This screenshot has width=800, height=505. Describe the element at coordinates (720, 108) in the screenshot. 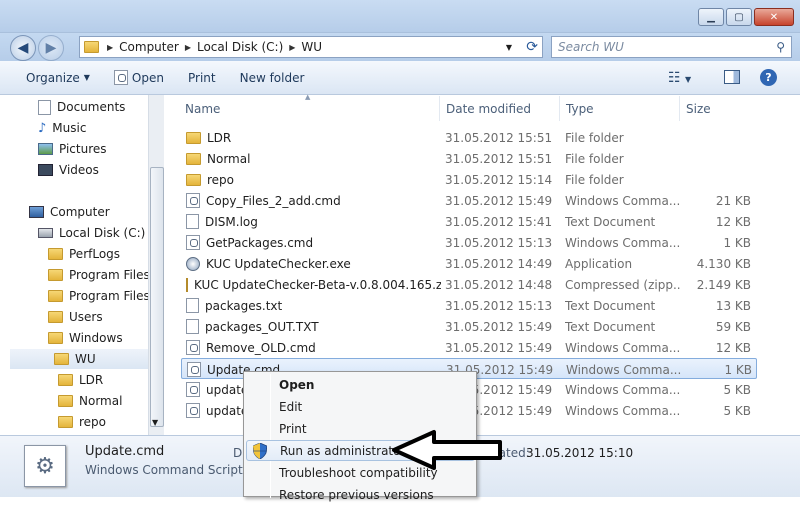

I see `column-header-size: Size` at that location.